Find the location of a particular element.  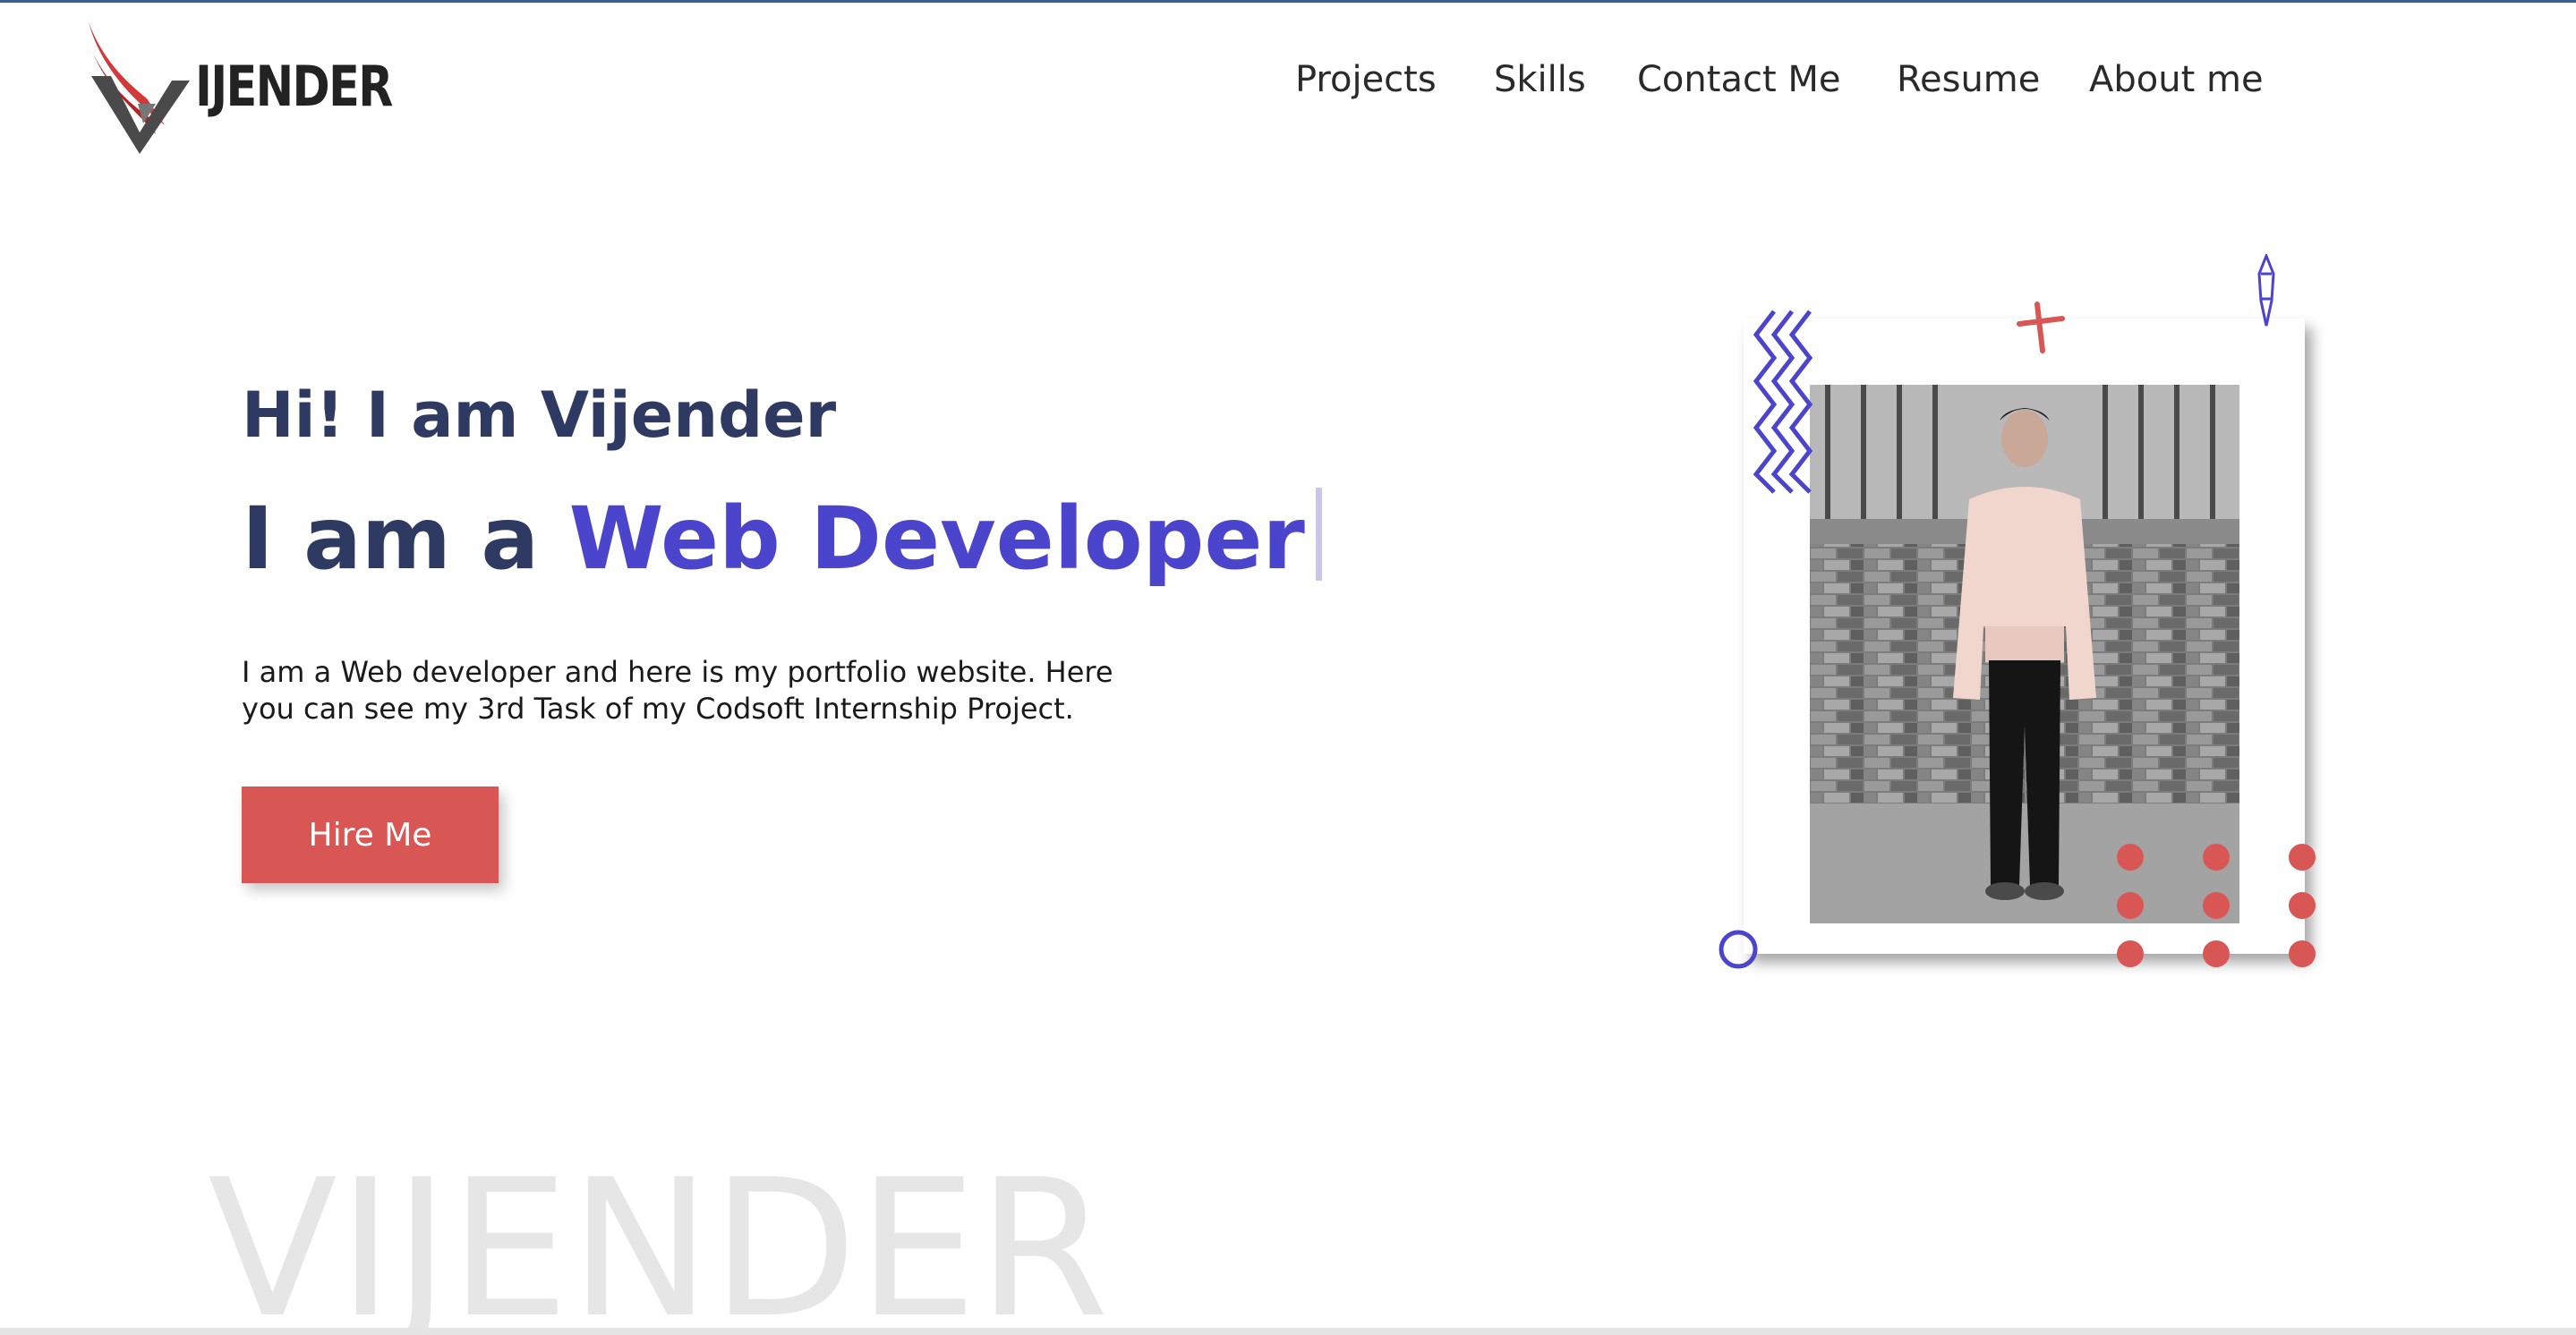

diamond-decoration-icon is located at coordinates (2266, 290).